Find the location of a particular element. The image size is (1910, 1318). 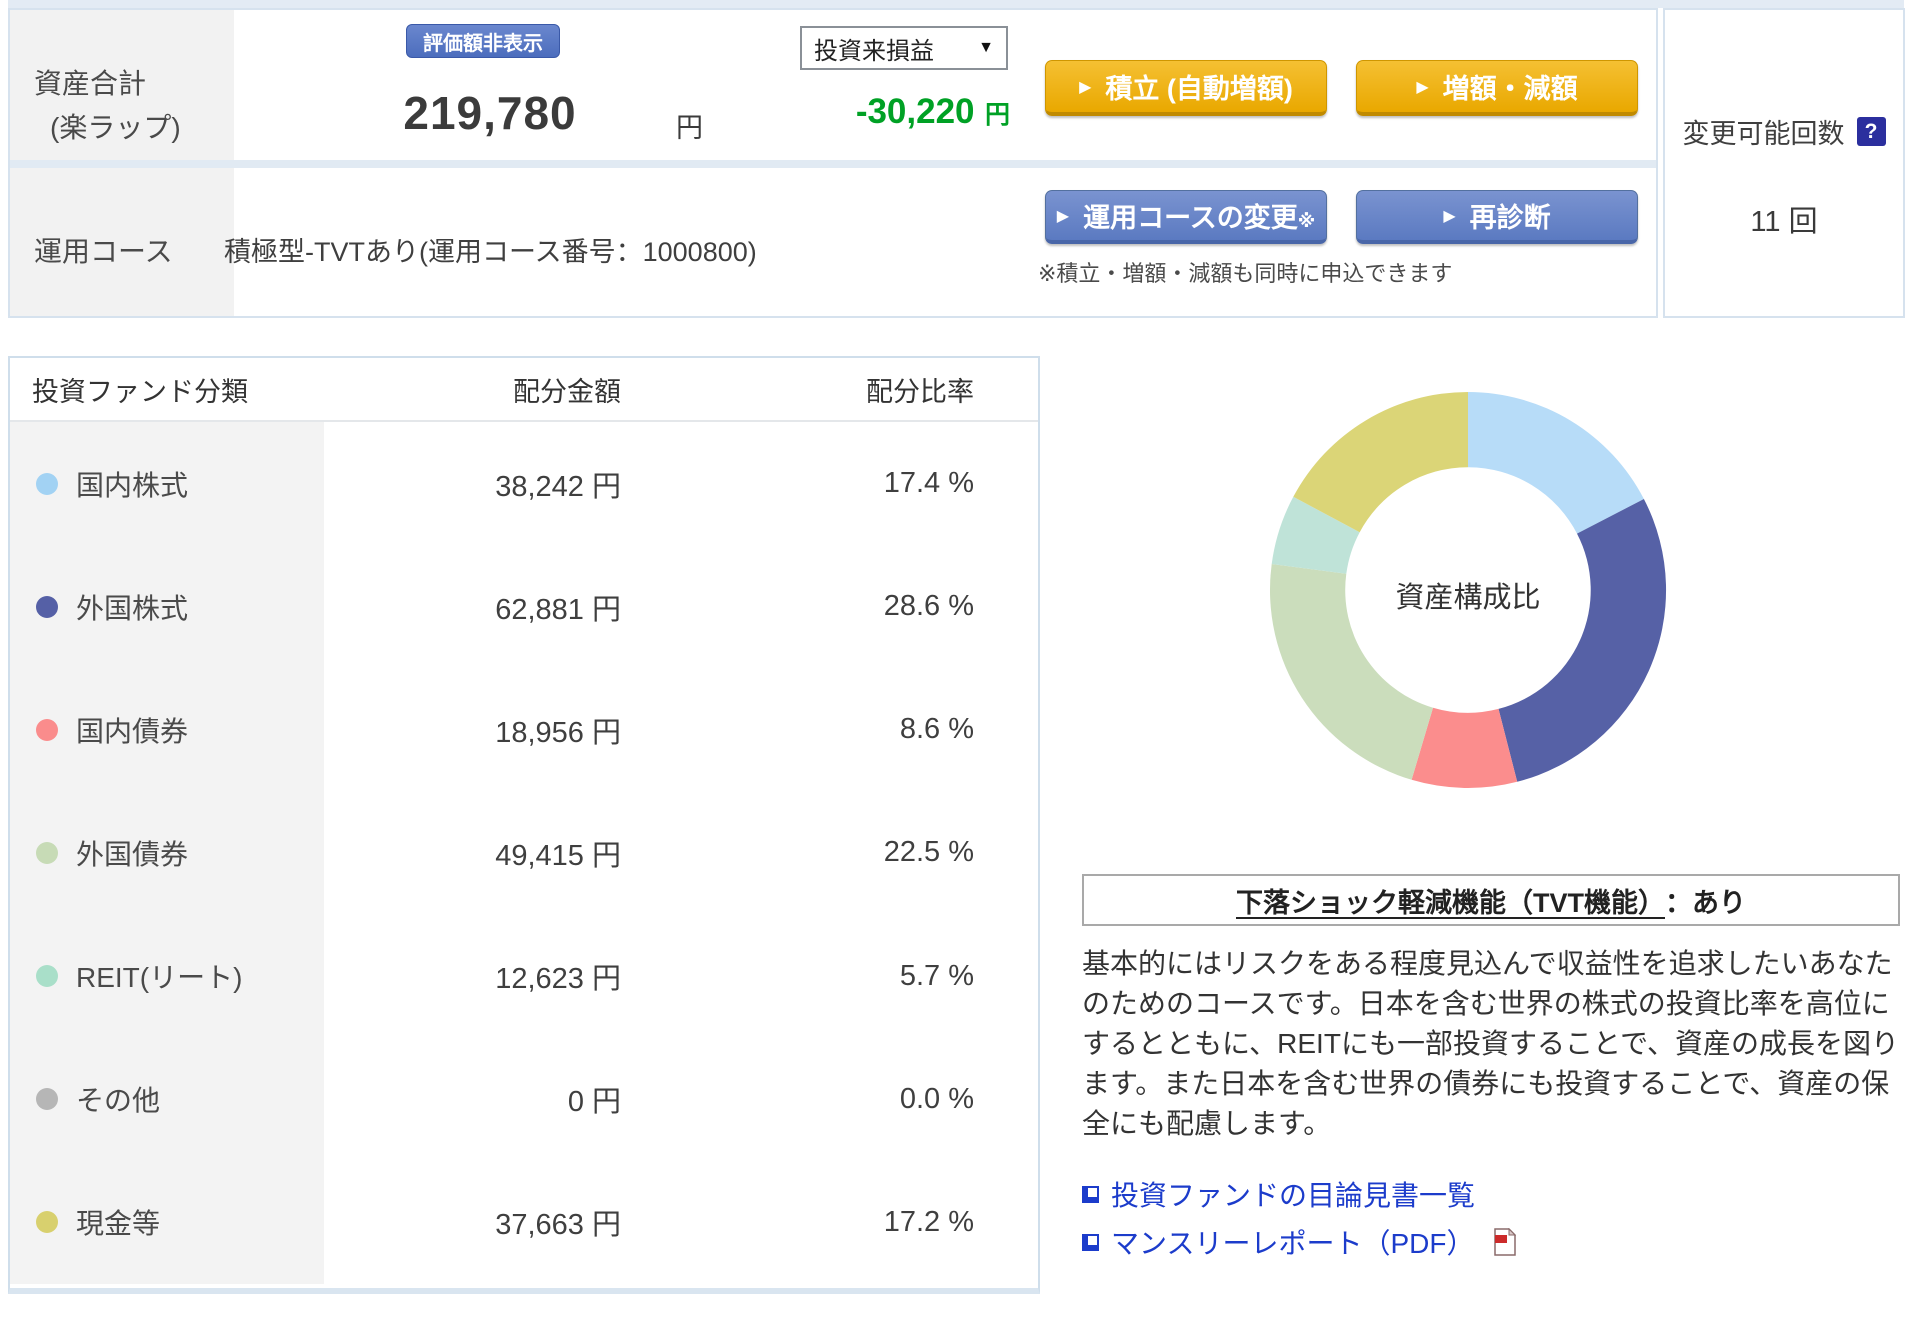

allocation-amount-value: 0 円 is located at coordinates (594, 1102).